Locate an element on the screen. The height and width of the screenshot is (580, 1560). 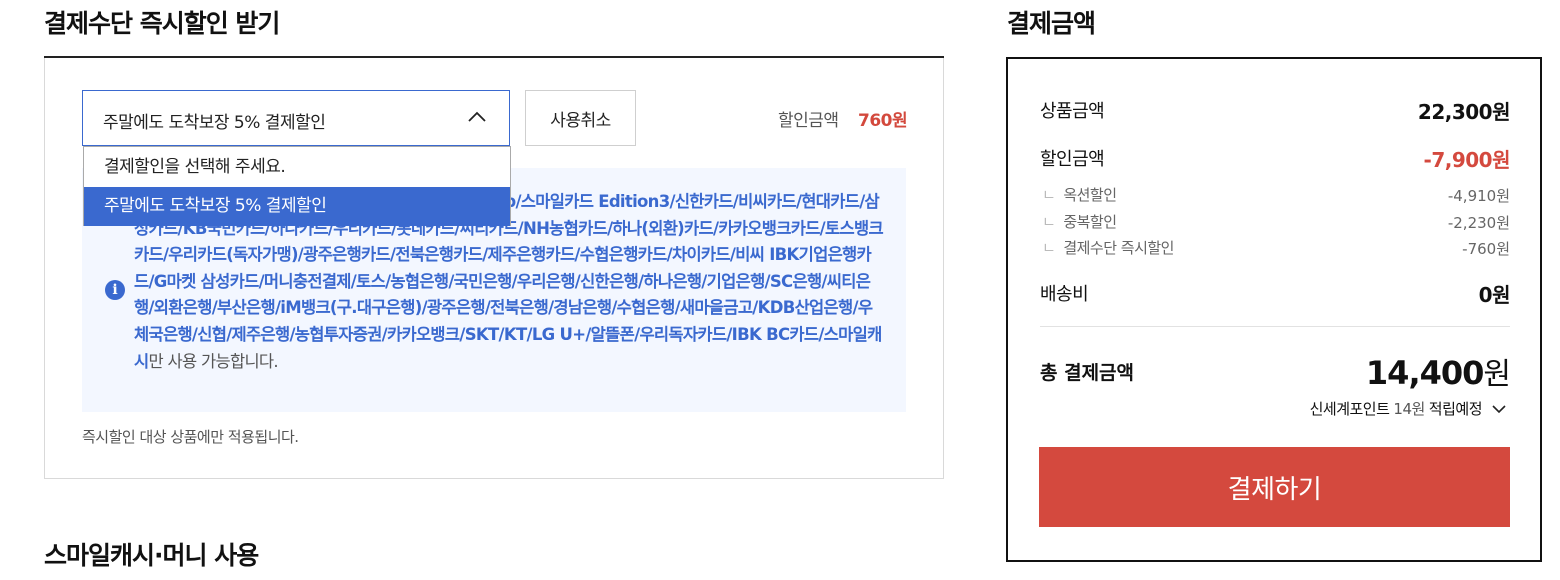
discount-select-value: 주말에도 도착보장 5% 결제할인 is located at coordinates (214, 123).